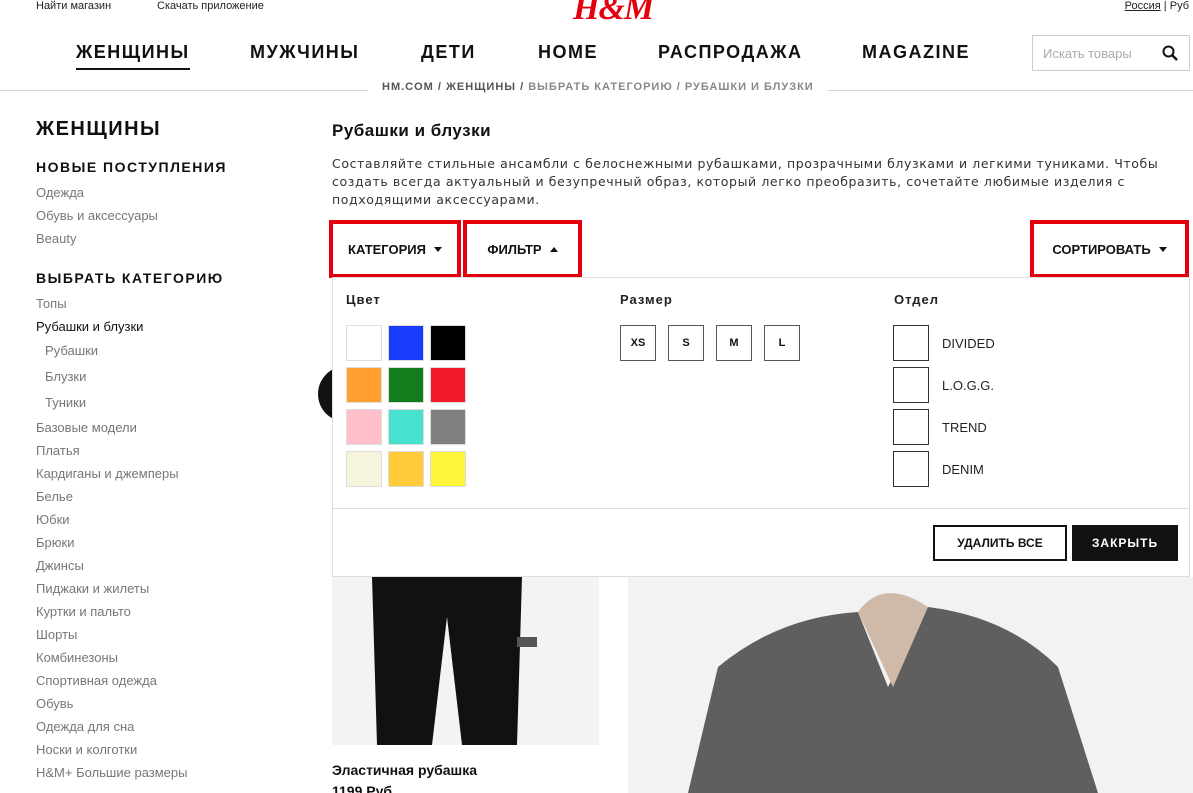 The width and height of the screenshot is (1193, 793). Describe the element at coordinates (73, 6) in the screenshot. I see `find-store-link: Найти магазин` at that location.